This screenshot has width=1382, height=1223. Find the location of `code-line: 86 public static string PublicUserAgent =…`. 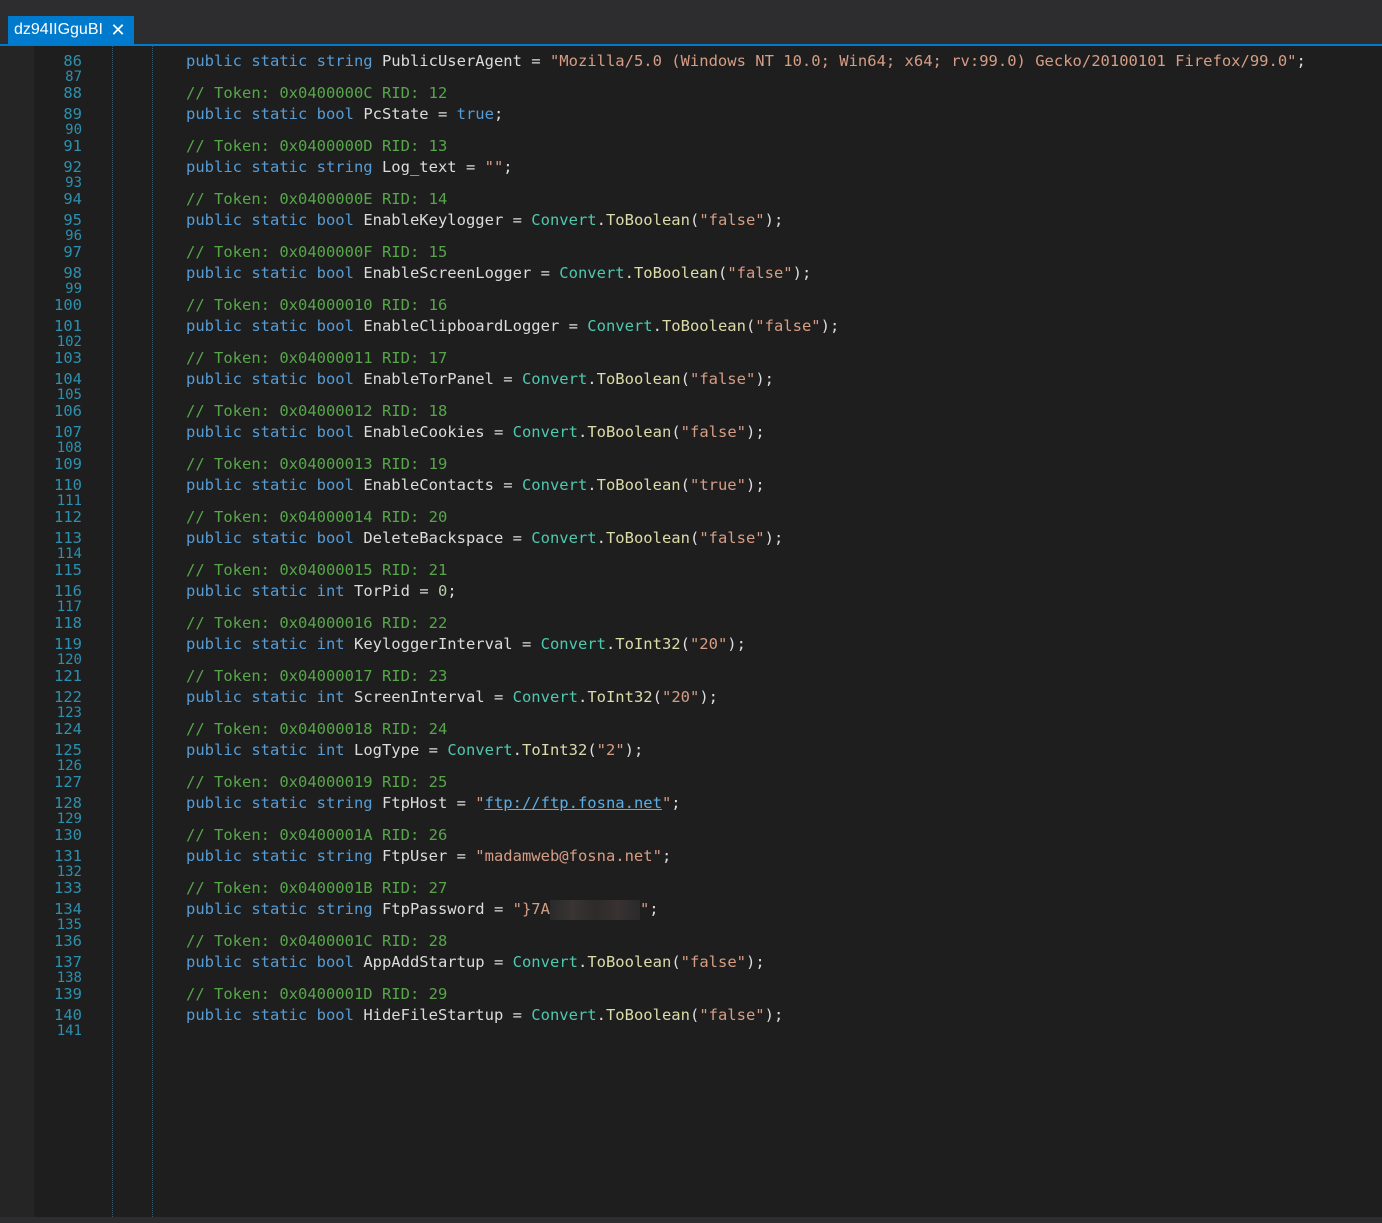

code-line: 86 public static string PublicUserAgent =… is located at coordinates (691, 61).